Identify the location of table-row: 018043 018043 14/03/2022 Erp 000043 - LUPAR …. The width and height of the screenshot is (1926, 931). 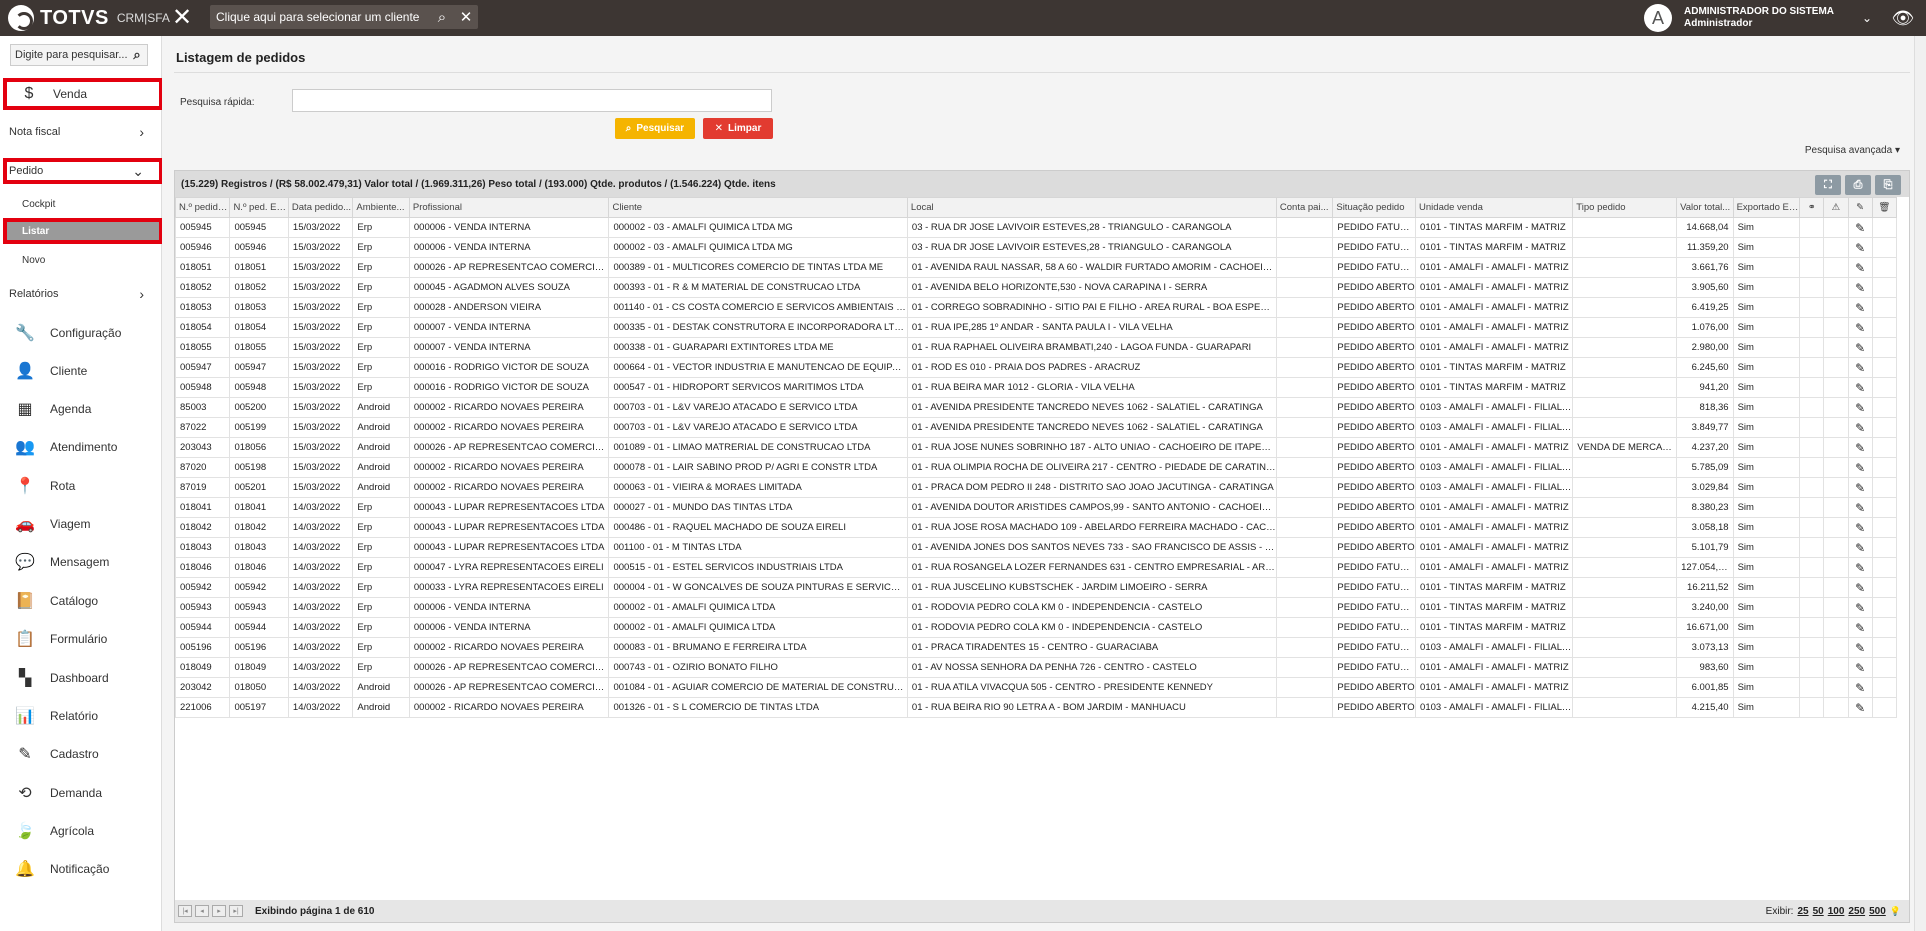
(1036, 547).